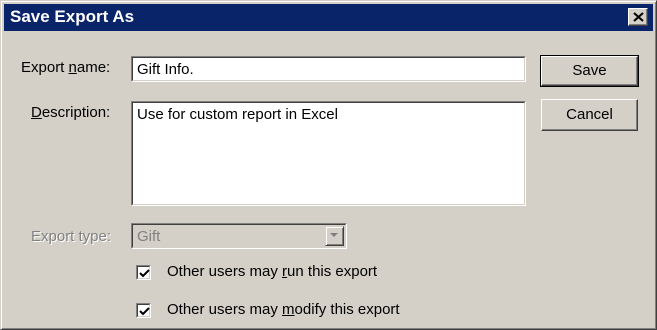 The image size is (657, 330). I want to click on export-name-field: Gift Info., so click(328, 69).